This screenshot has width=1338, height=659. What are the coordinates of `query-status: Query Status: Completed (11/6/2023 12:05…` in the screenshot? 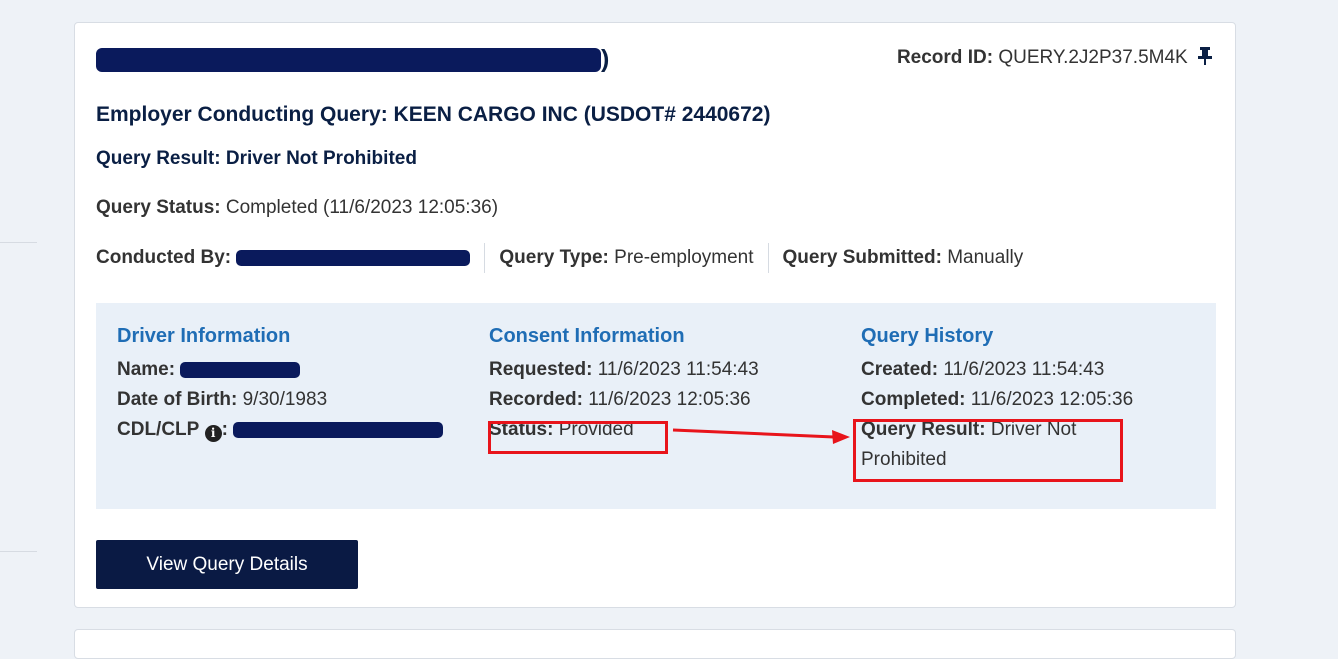 It's located at (297, 208).